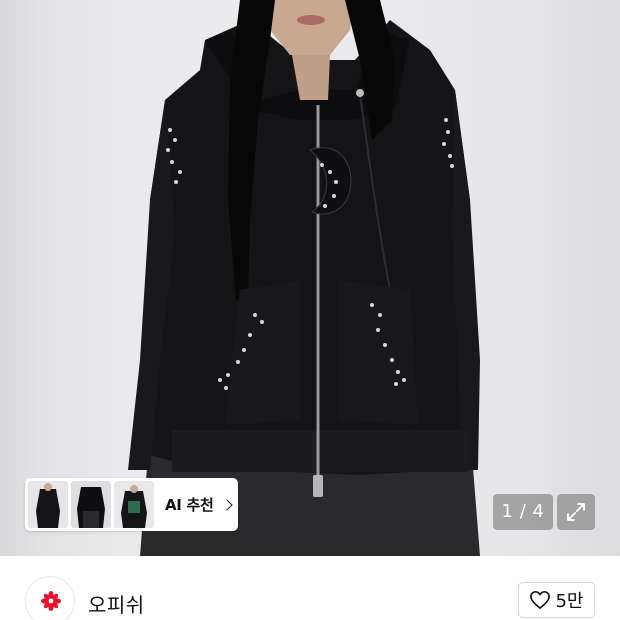 The height and width of the screenshot is (620, 620). I want to click on seller-row: 오피쉬 5만, so click(310, 588).